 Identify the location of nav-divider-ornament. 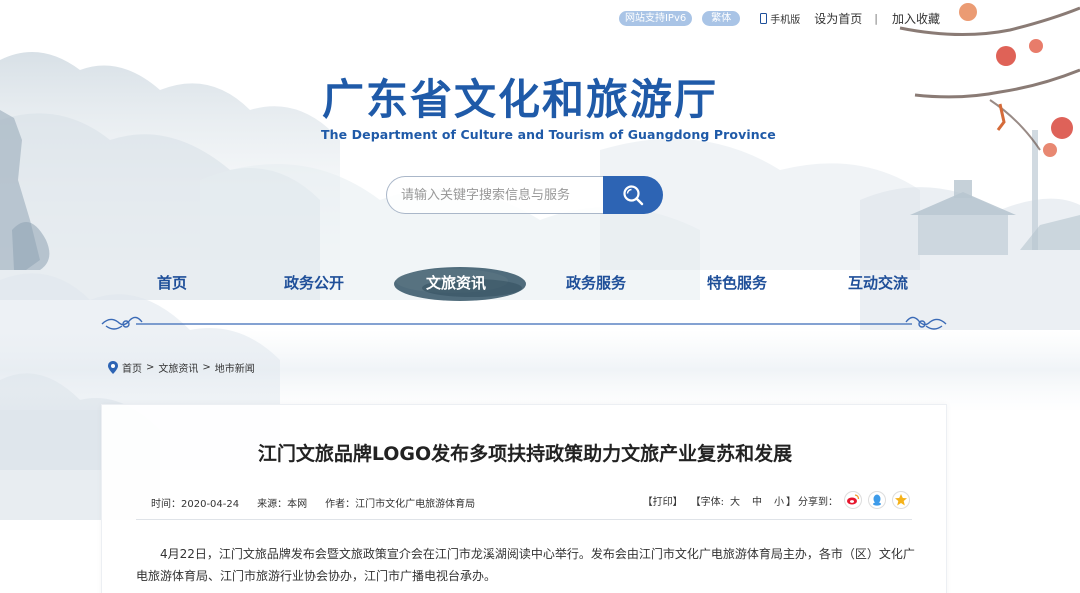
(524, 323).